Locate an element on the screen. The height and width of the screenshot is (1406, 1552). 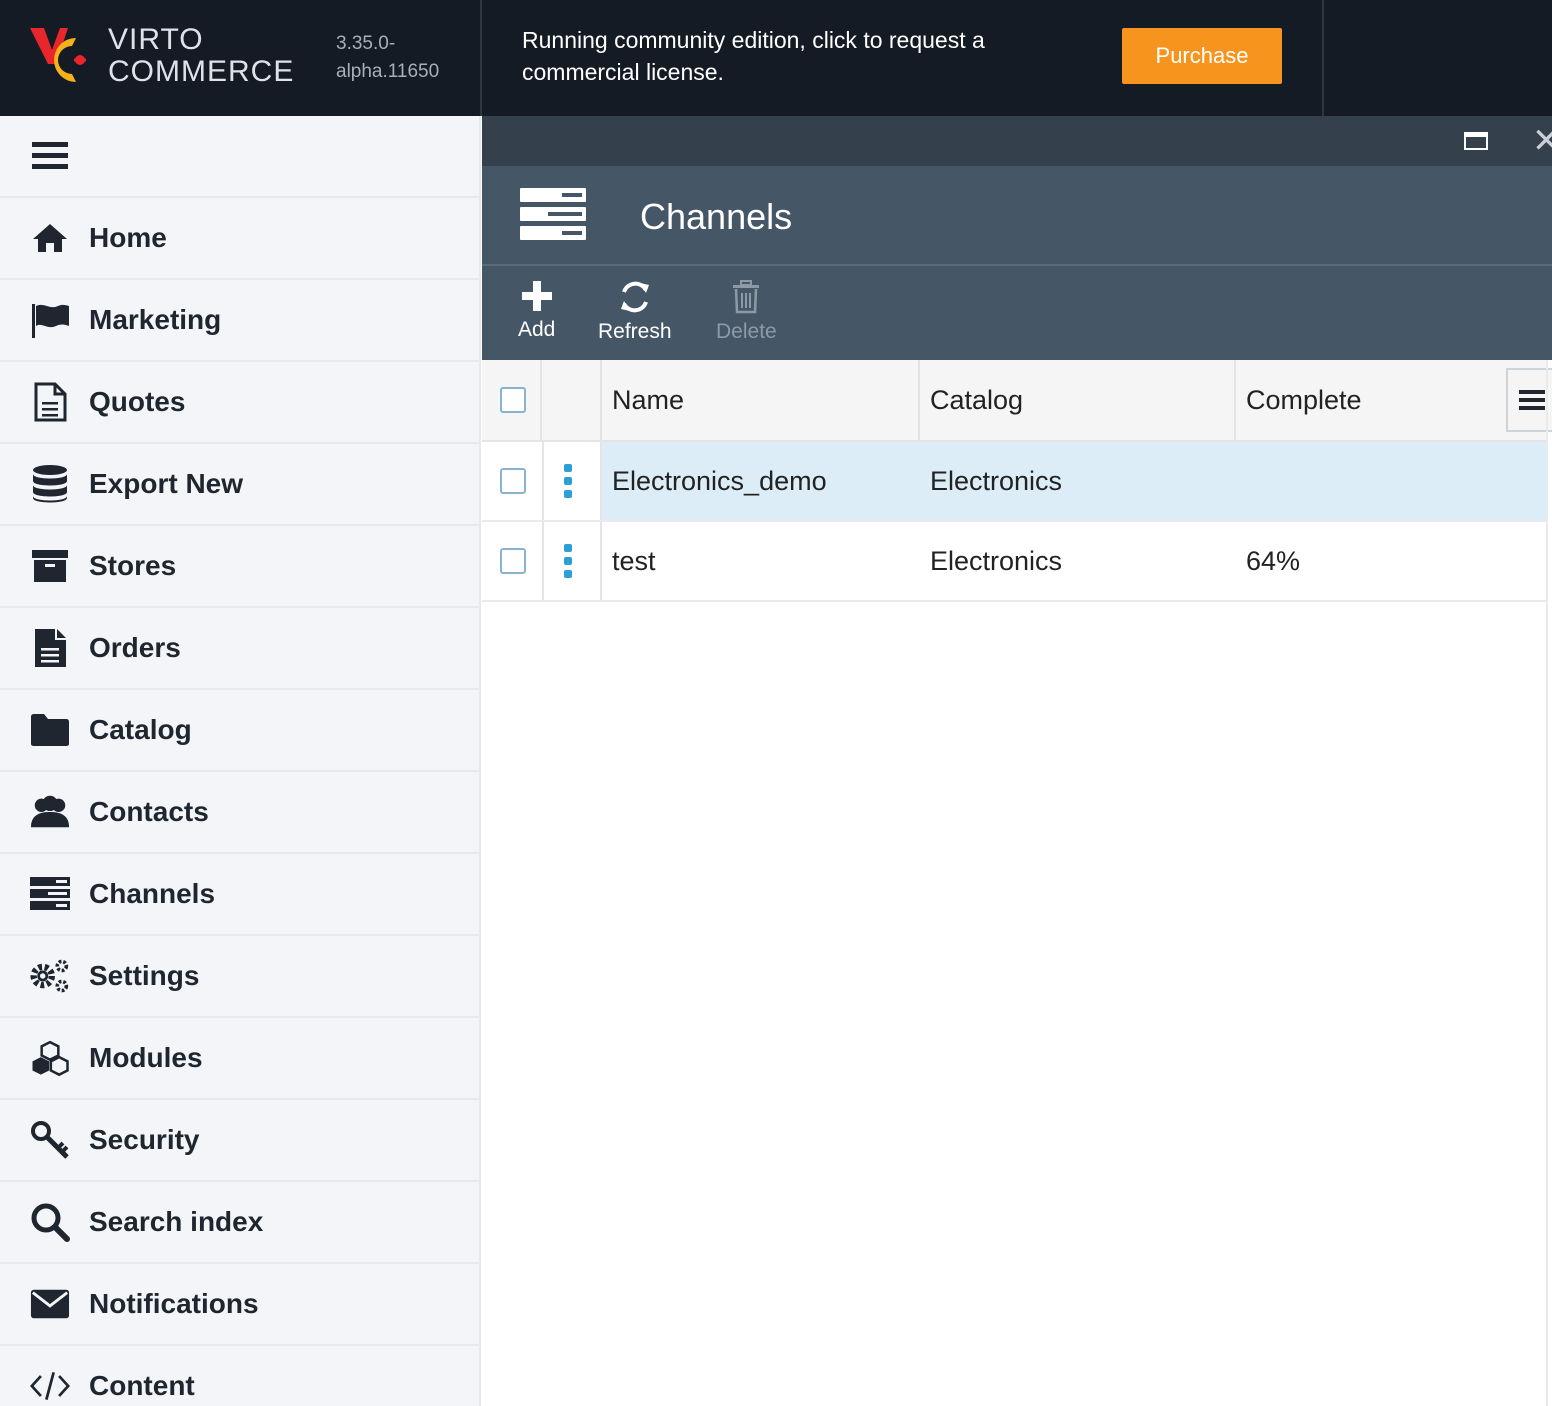
topbar-divider is located at coordinates (481, 58).